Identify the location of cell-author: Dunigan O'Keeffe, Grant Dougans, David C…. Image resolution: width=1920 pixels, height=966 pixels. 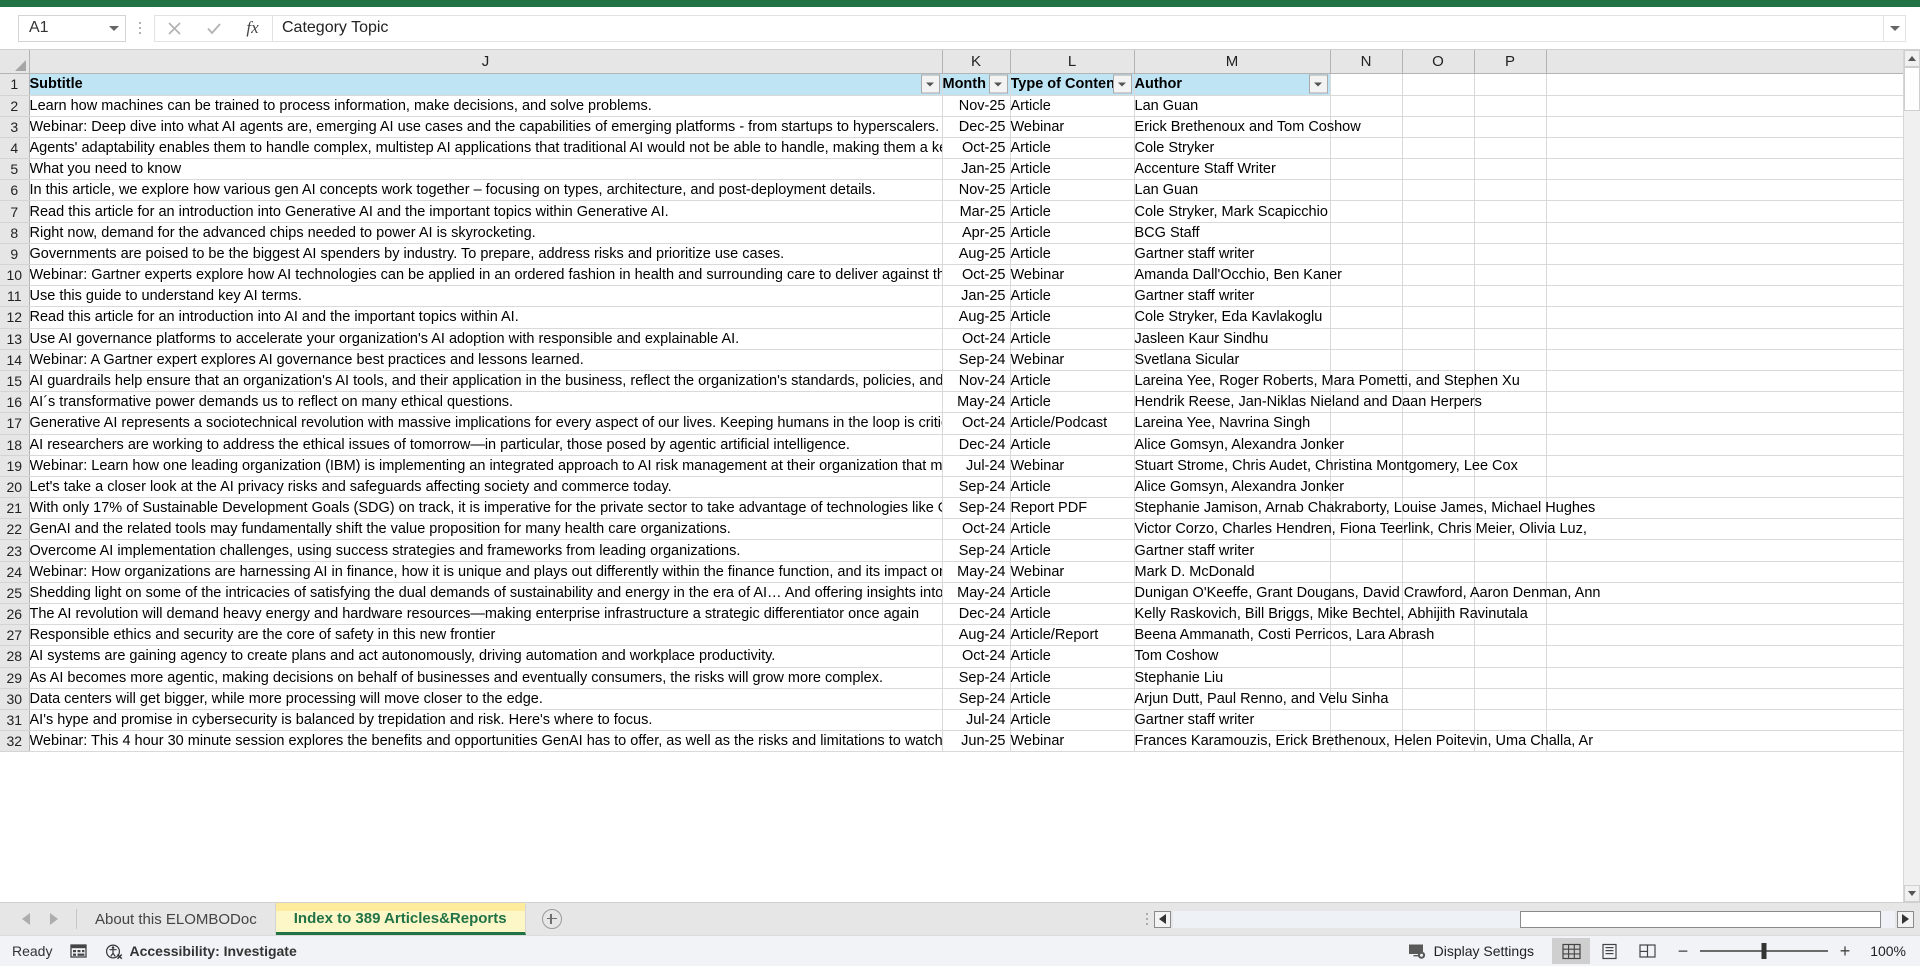
(1367, 593).